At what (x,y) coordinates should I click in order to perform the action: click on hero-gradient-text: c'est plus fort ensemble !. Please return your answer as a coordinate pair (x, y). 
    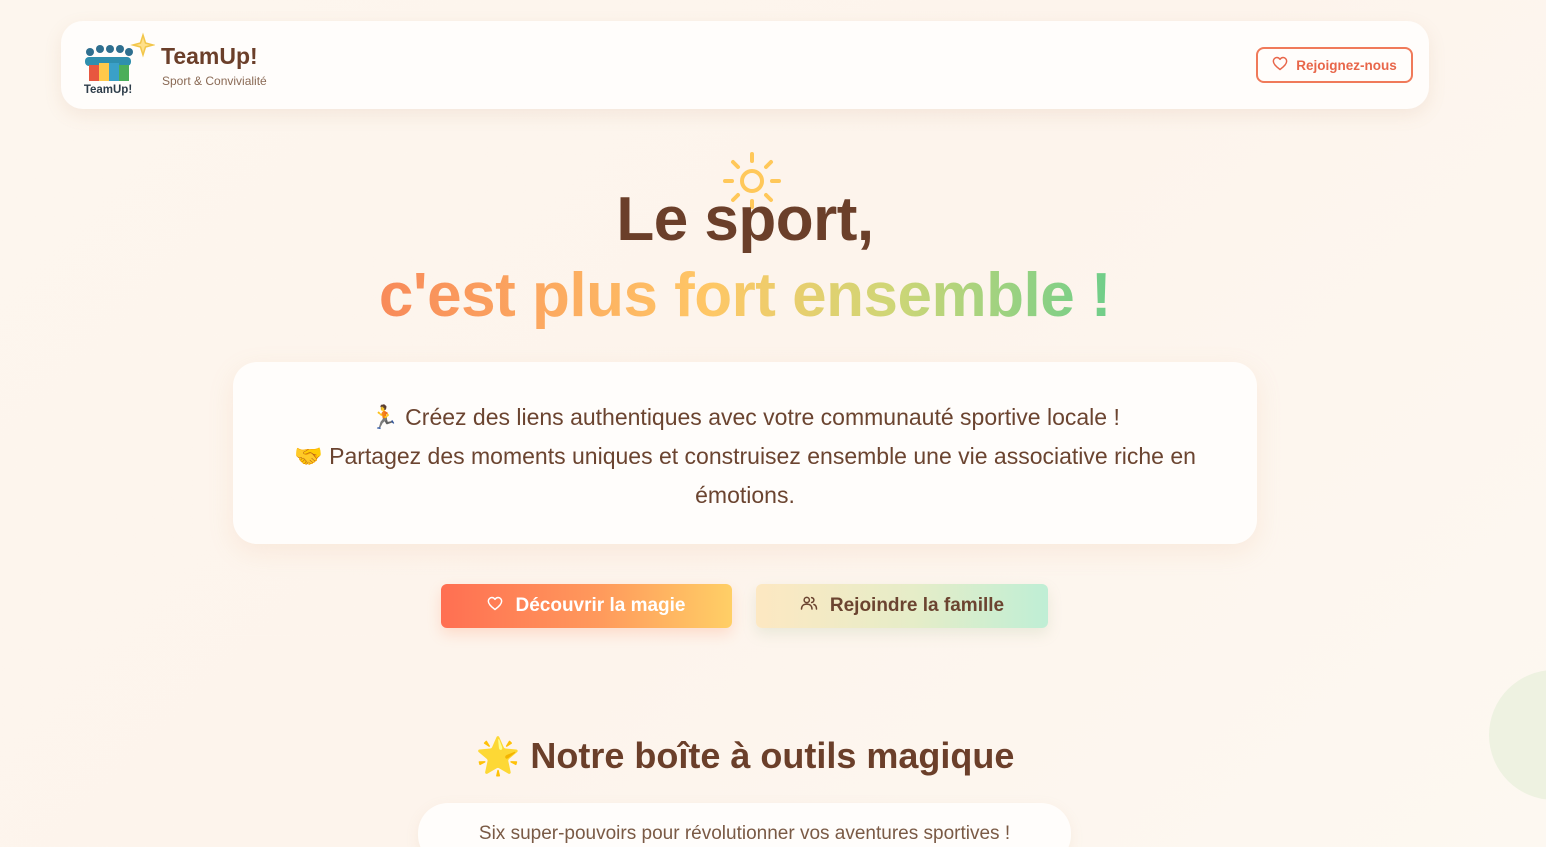
    Looking at the image, I should click on (745, 295).